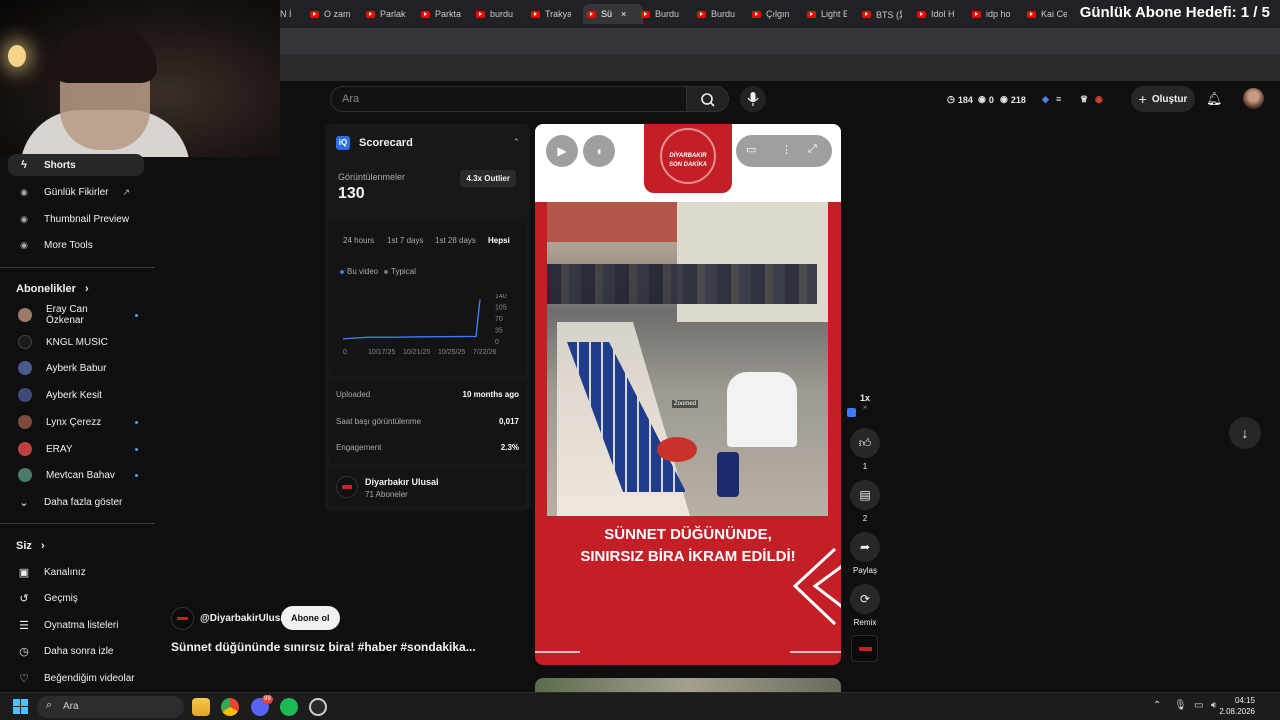 This screenshot has width=1280, height=720. Describe the element at coordinates (76, 219) in the screenshot. I see `sidebar-item-thumbnail-preview: ◉ Thumbnail Preview` at that location.